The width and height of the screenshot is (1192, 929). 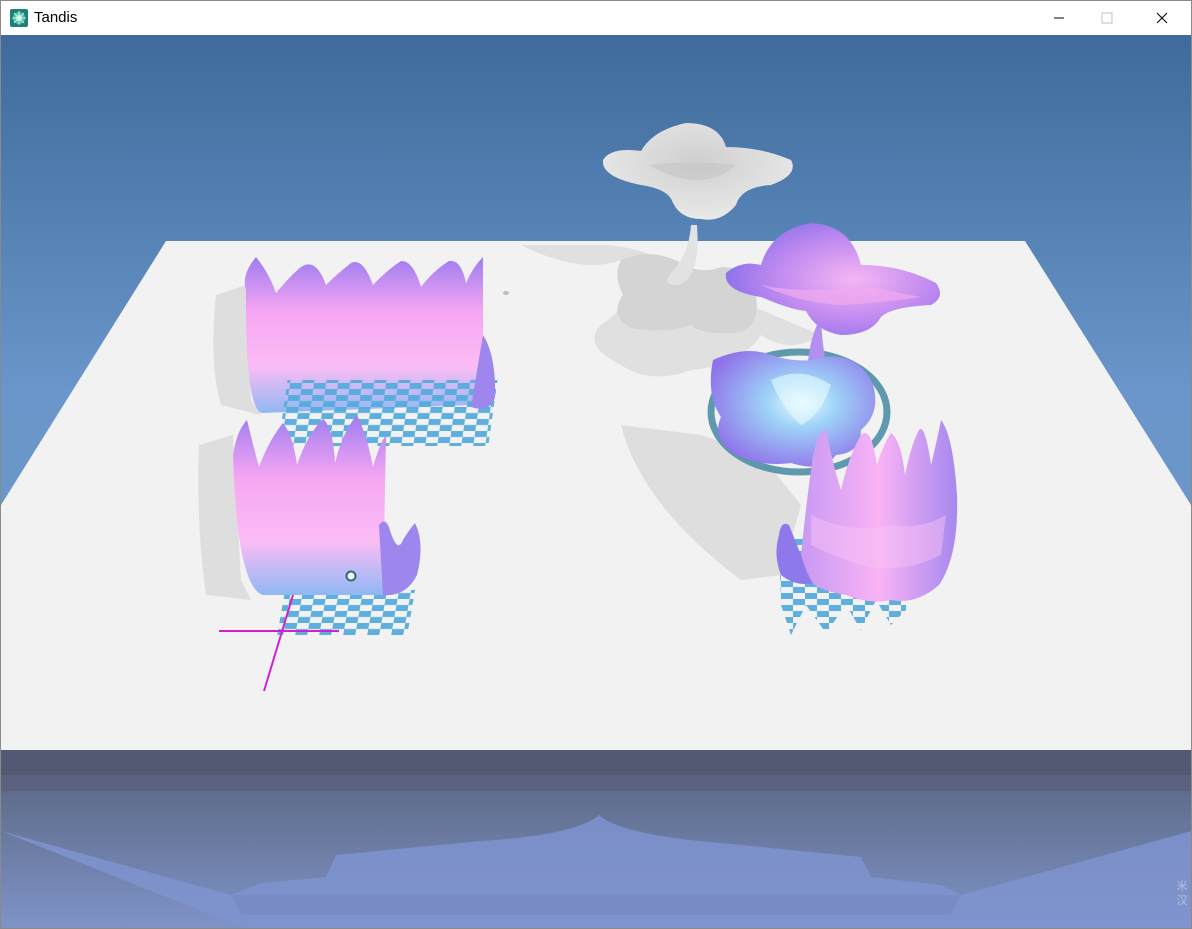 I want to click on surface-top-left, so click(x=371, y=351).